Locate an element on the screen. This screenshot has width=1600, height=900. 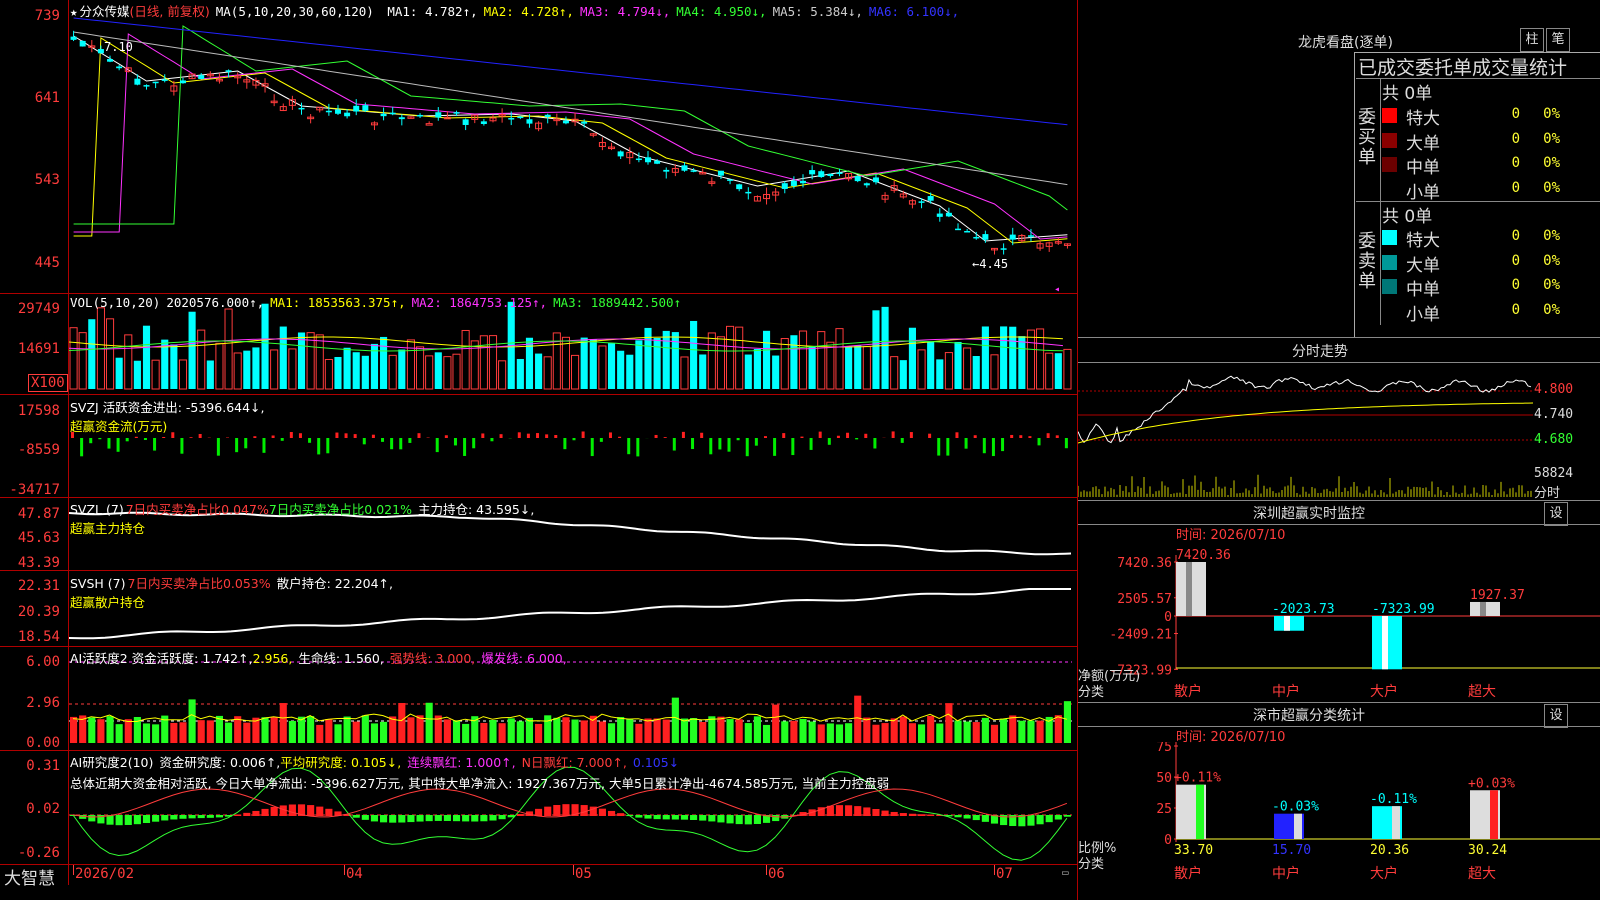
svsh-tick: 18.54 is located at coordinates (38, 637).